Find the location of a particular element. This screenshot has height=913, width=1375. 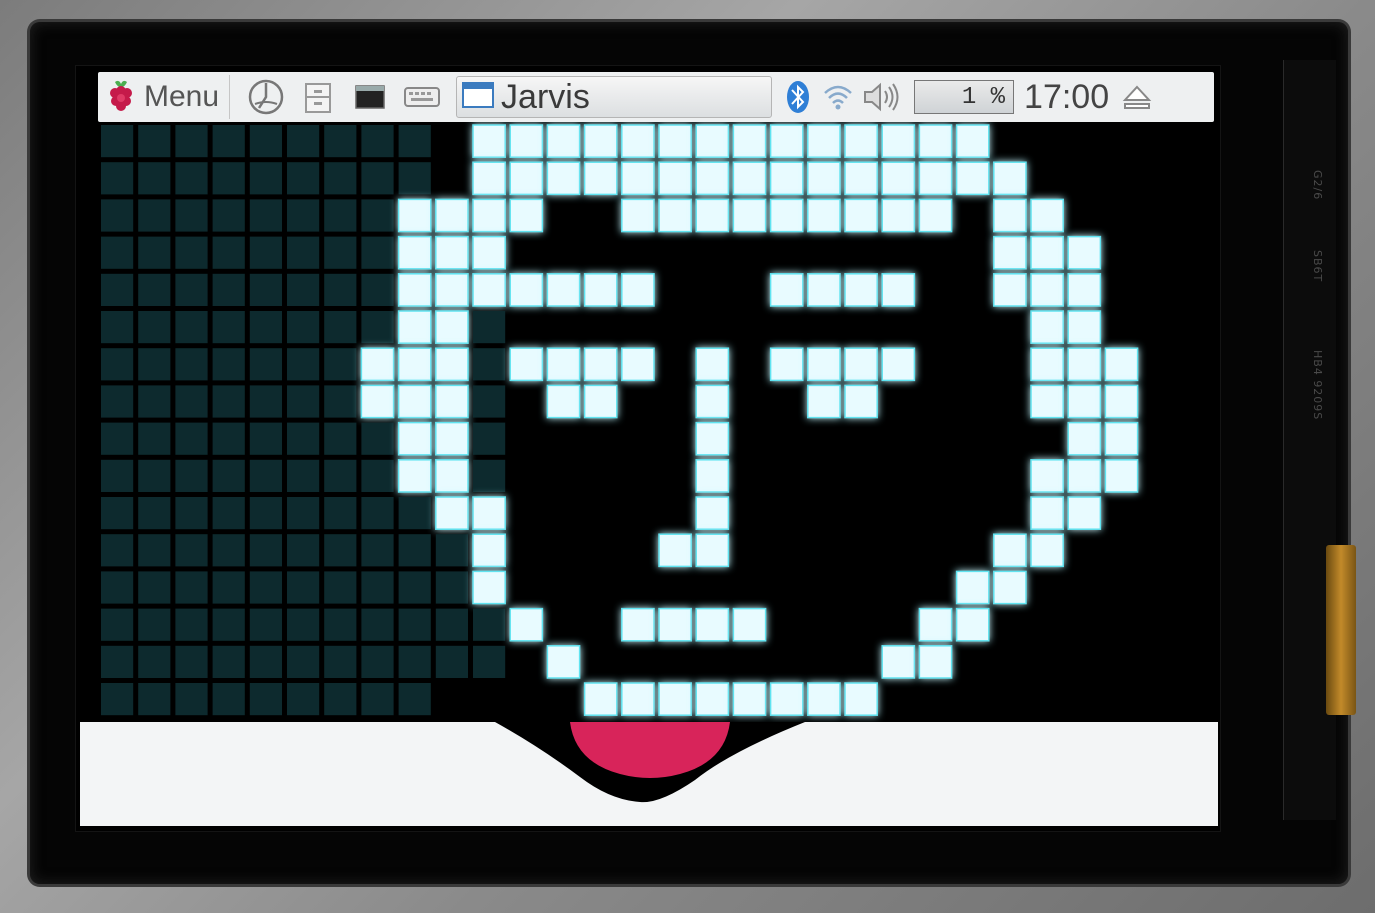

volume-icon is located at coordinates (882, 97).